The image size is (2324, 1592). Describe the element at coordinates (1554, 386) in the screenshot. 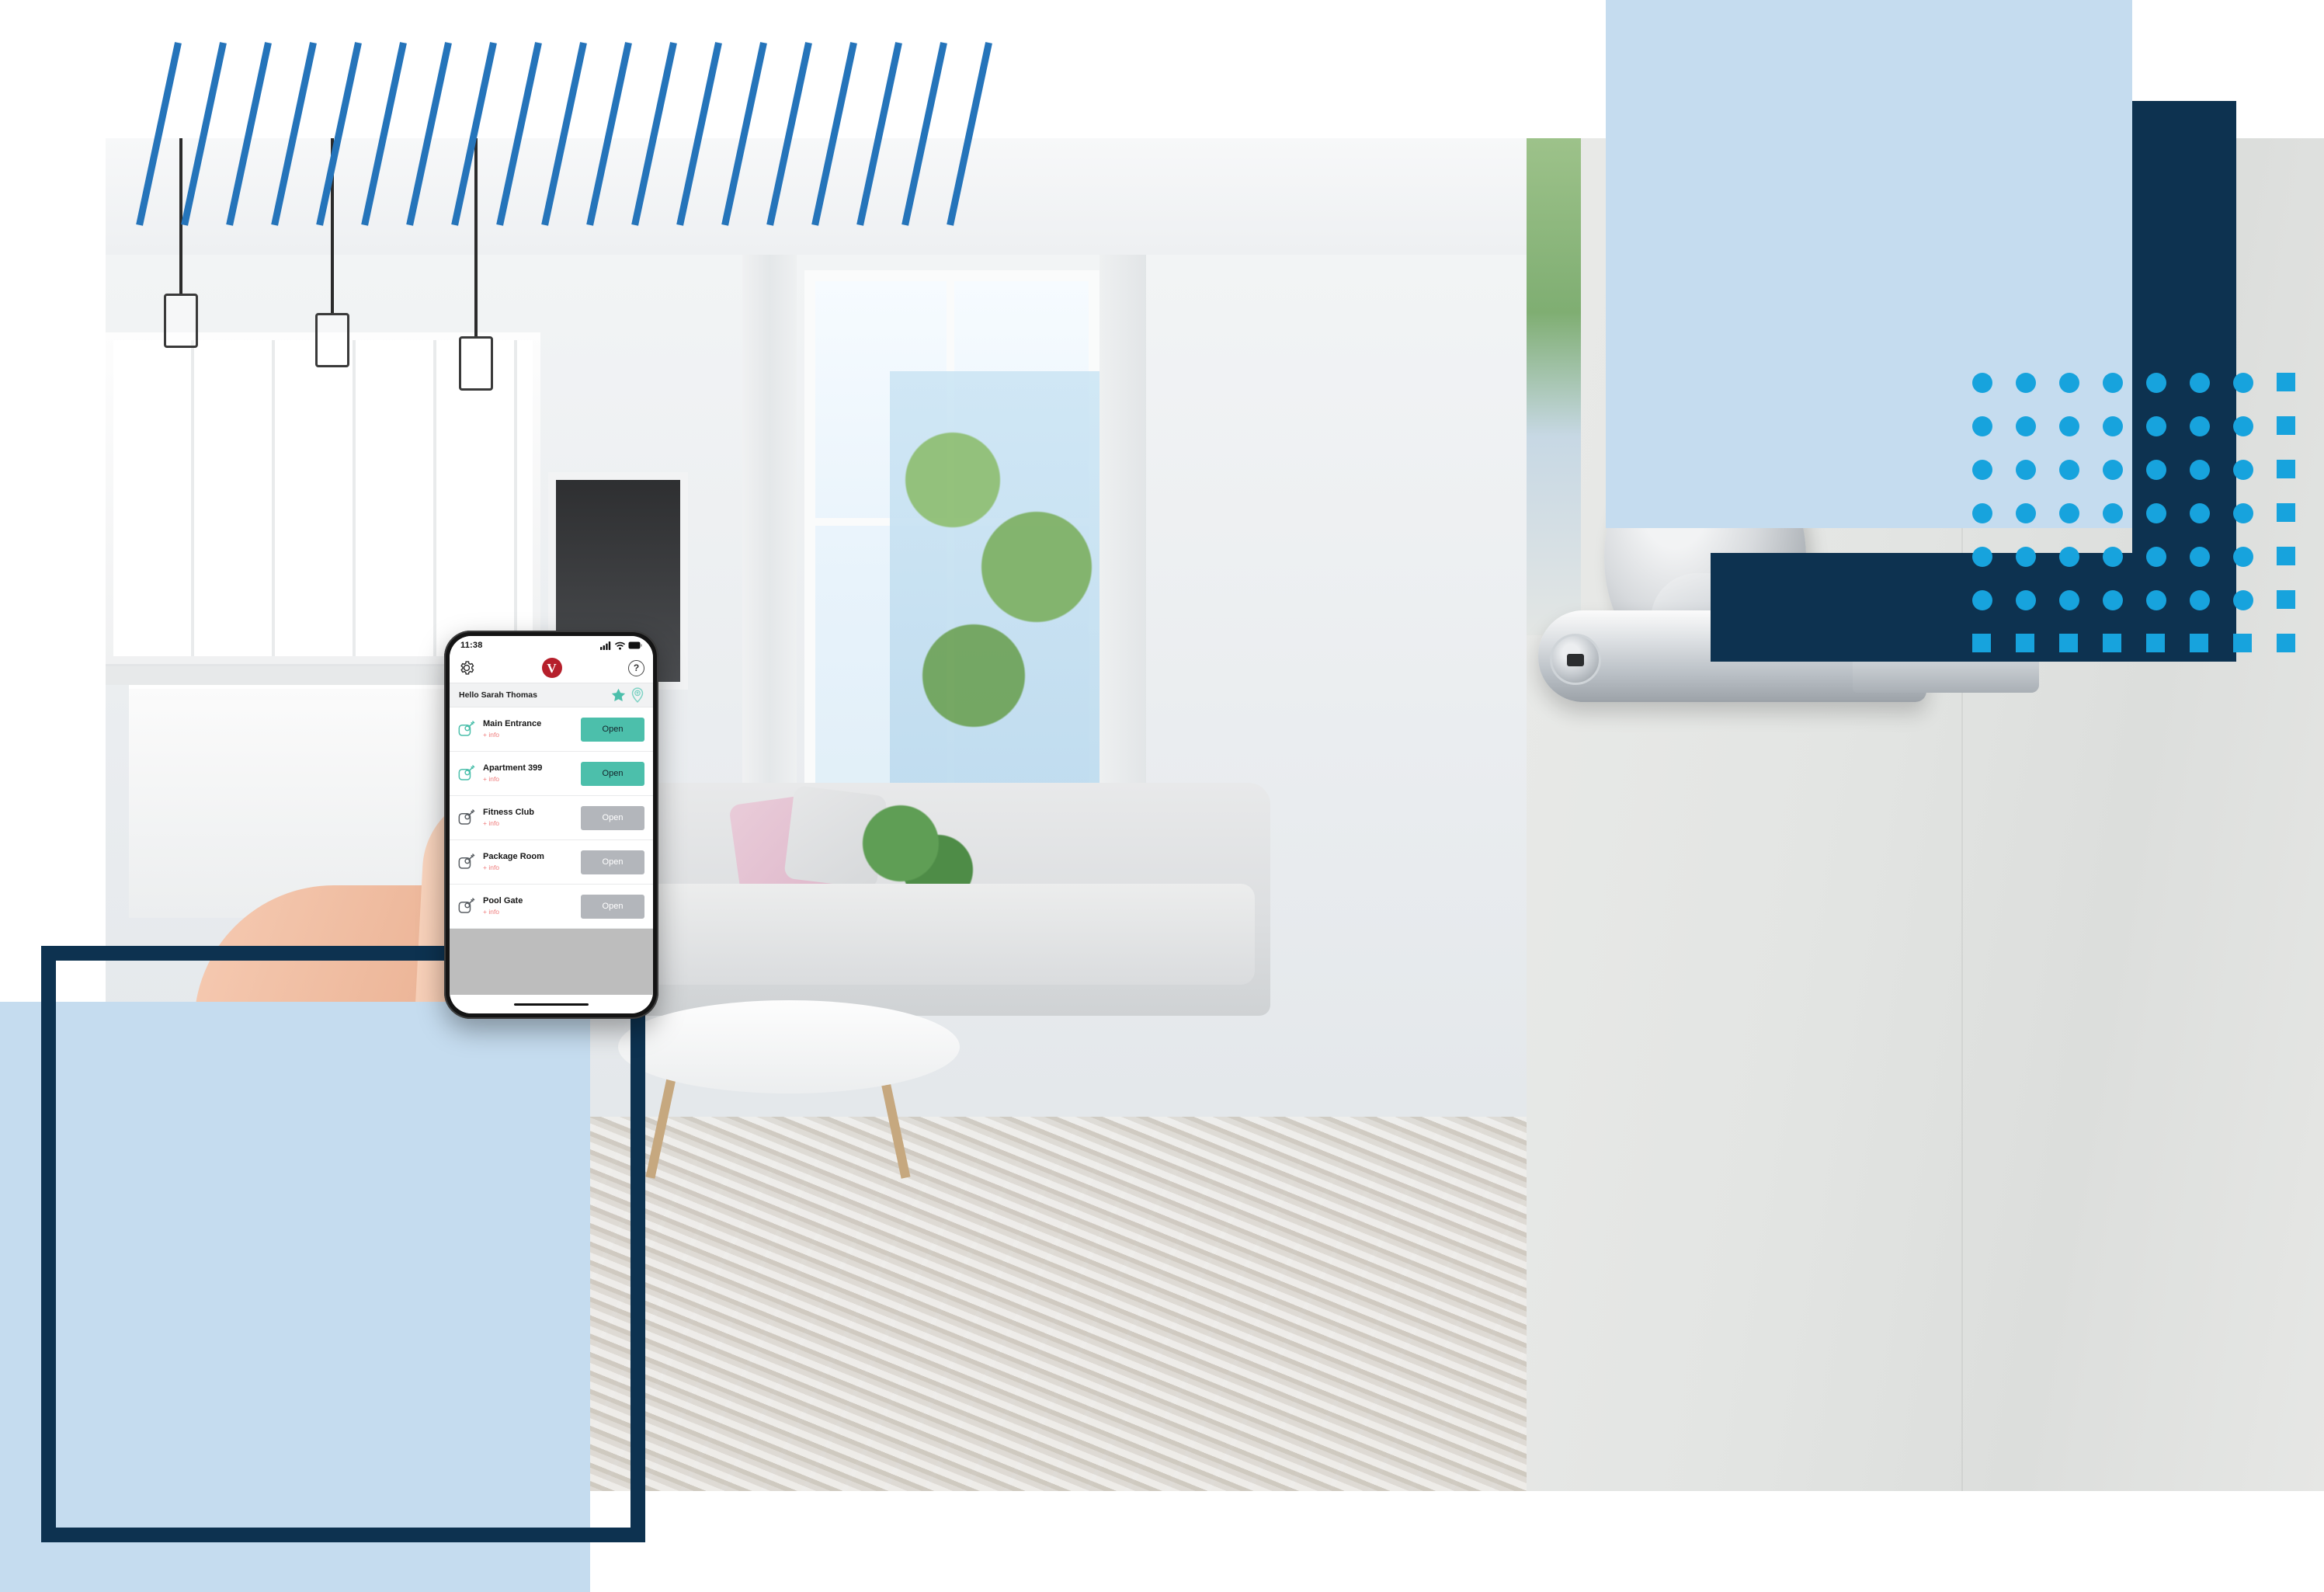

I see `window-sliver` at that location.